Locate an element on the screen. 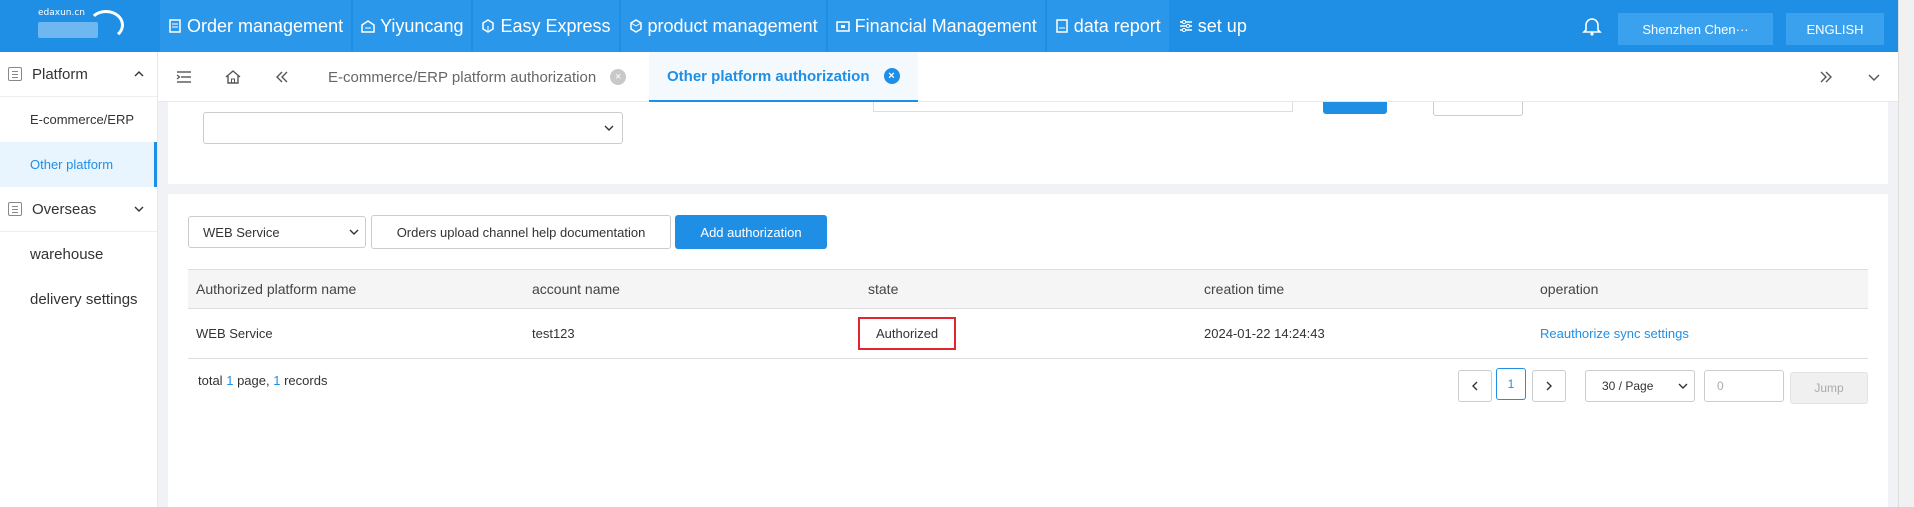  chevron-right-icon is located at coordinates (1549, 386).